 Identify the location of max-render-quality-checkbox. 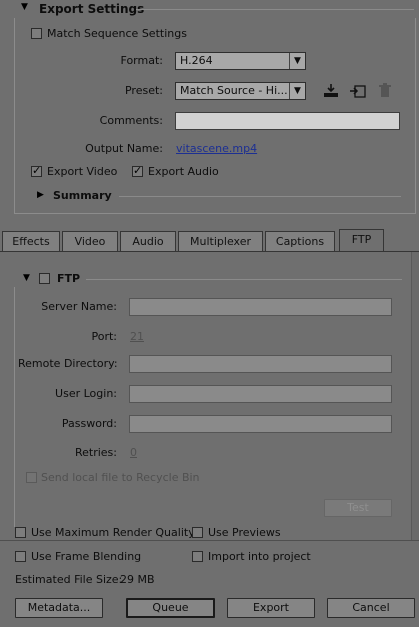
(20, 532).